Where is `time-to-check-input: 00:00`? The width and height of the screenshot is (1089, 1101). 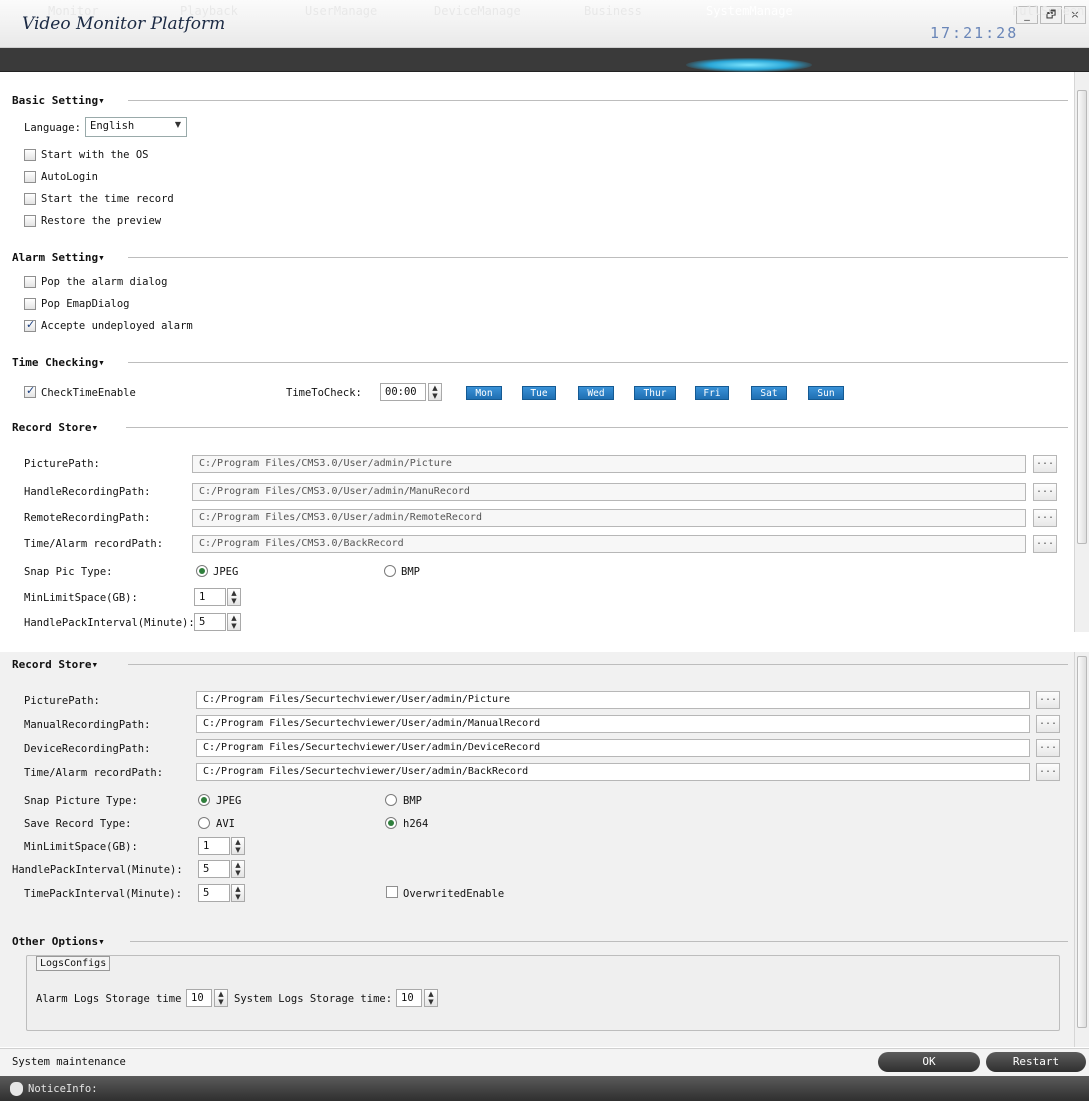
time-to-check-input: 00:00 is located at coordinates (403, 392).